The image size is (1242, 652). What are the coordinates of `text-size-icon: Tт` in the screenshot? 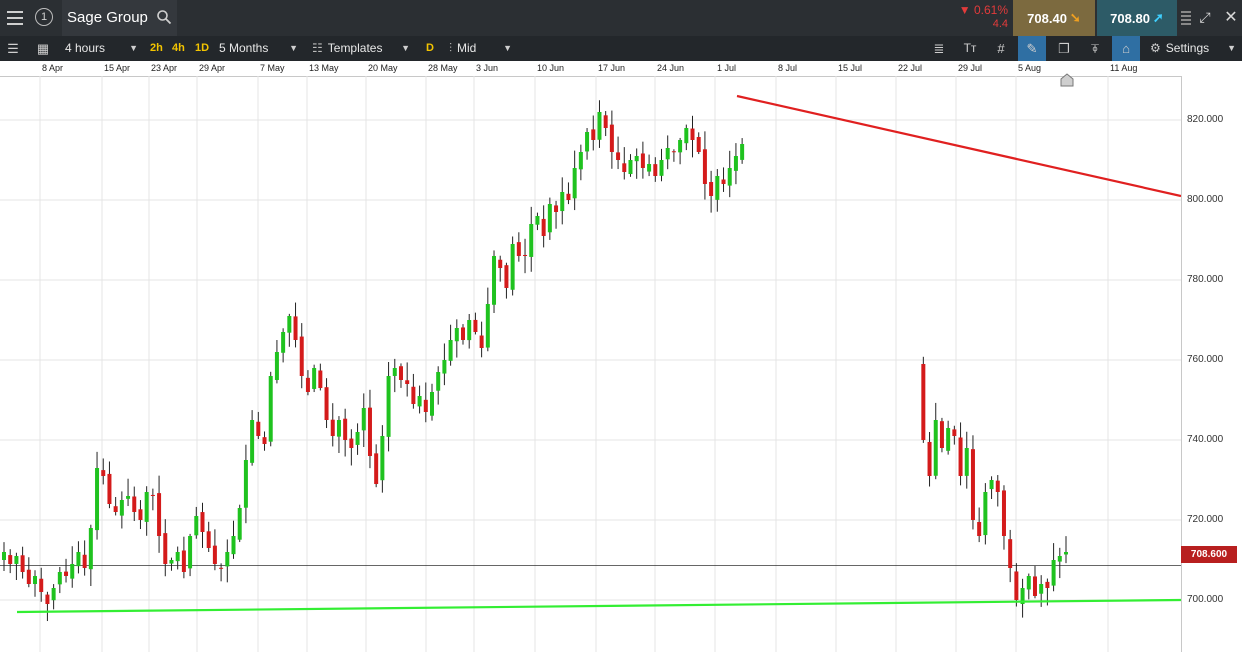 It's located at (970, 48).